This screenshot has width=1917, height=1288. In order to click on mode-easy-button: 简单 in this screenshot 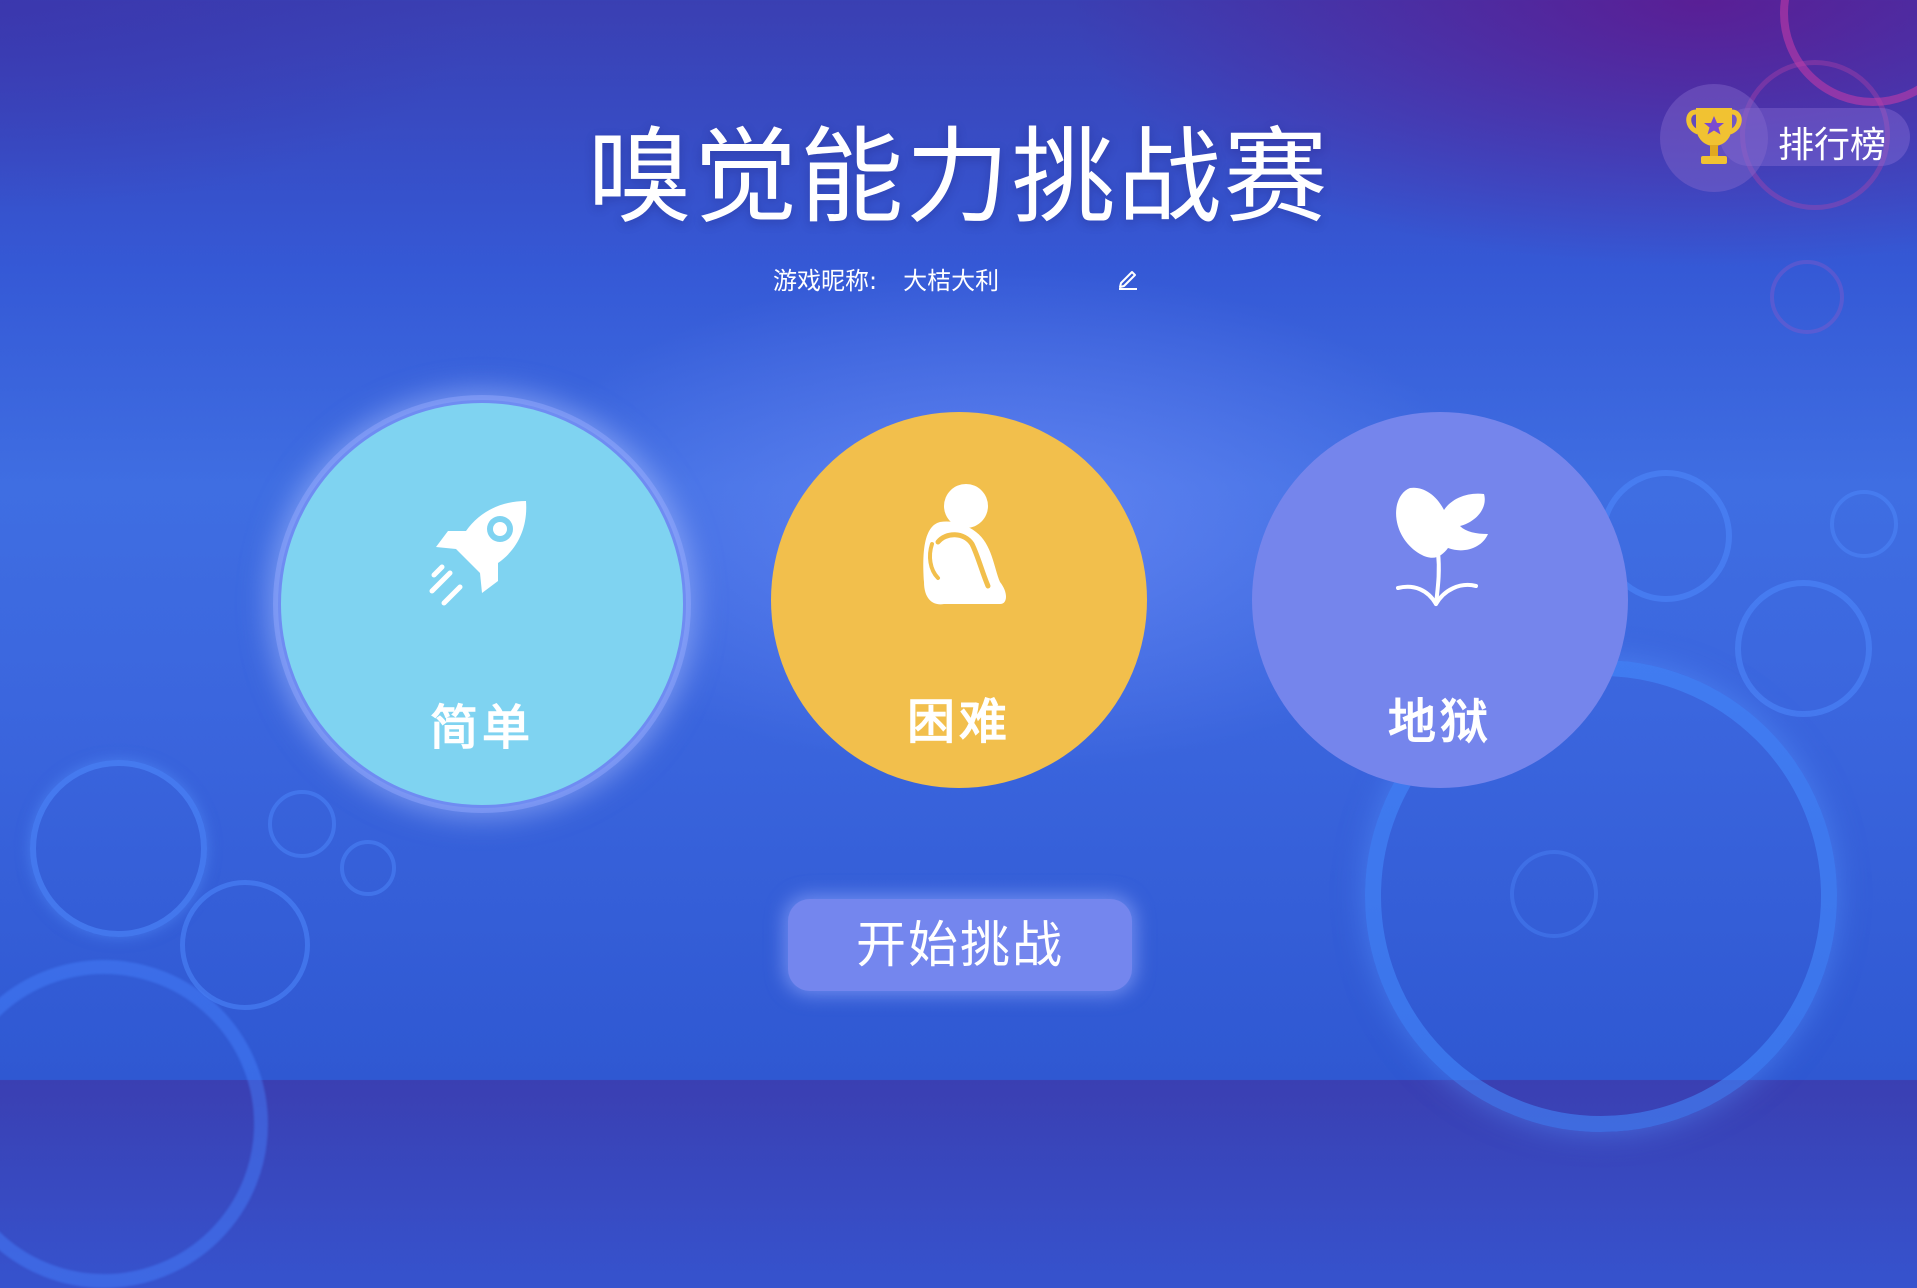, I will do `click(482, 604)`.